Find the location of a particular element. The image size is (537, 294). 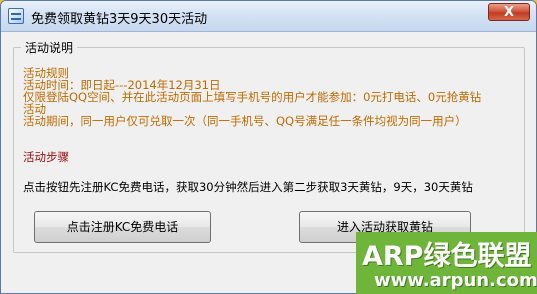

watermark-url: www.arpun.com is located at coordinates (455, 280).